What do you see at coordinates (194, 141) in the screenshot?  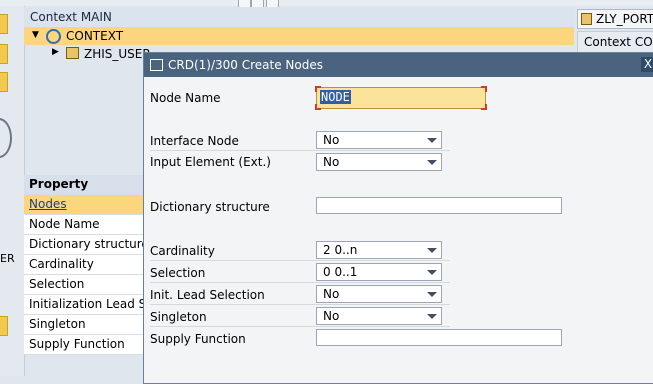 I see `interface-node-label: Interface Node` at bounding box center [194, 141].